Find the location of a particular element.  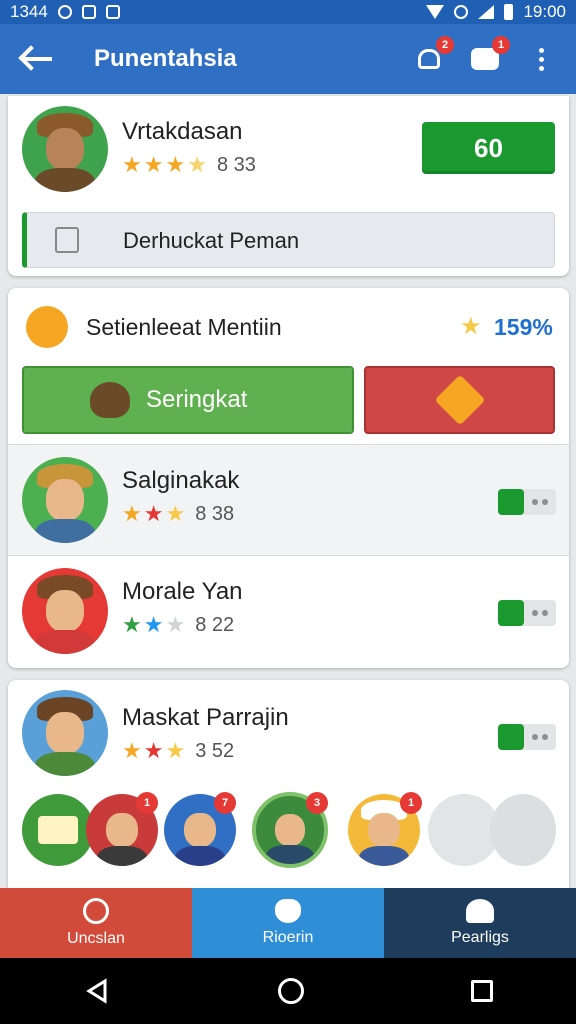

status-bar: 1344 19:00 is located at coordinates (288, 12).